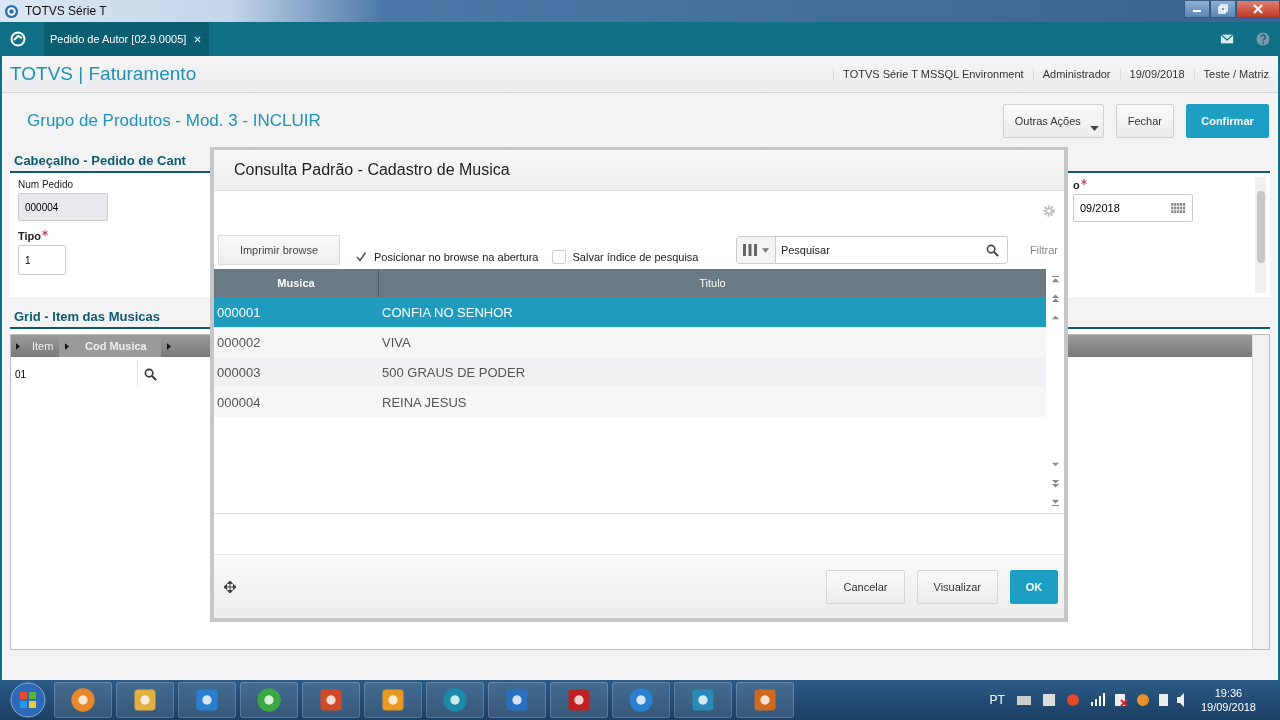 The height and width of the screenshot is (720, 1280). I want to click on table-cell-text: 500 GRAUS DE PODER, so click(454, 372).